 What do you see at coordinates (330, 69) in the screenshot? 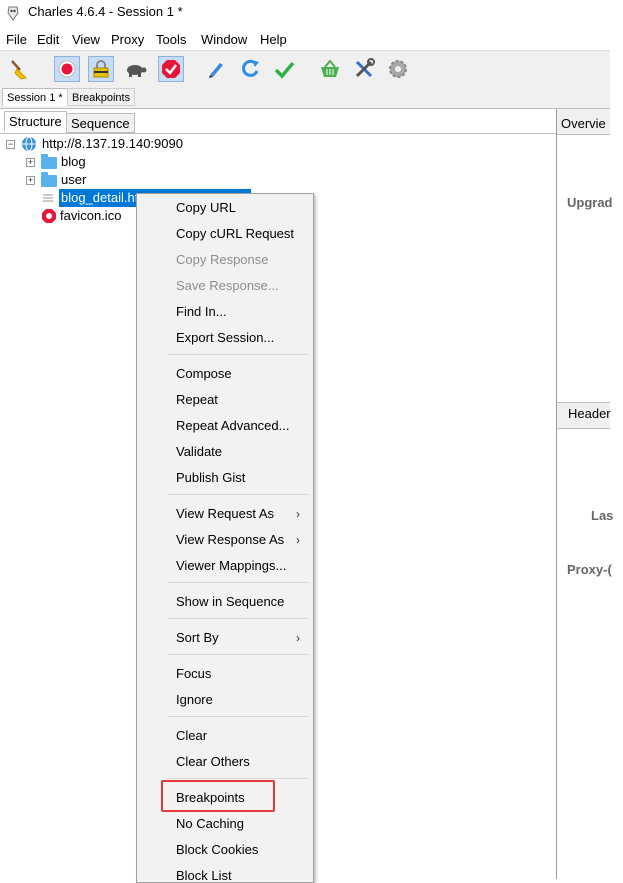
I see `basket-icon` at bounding box center [330, 69].